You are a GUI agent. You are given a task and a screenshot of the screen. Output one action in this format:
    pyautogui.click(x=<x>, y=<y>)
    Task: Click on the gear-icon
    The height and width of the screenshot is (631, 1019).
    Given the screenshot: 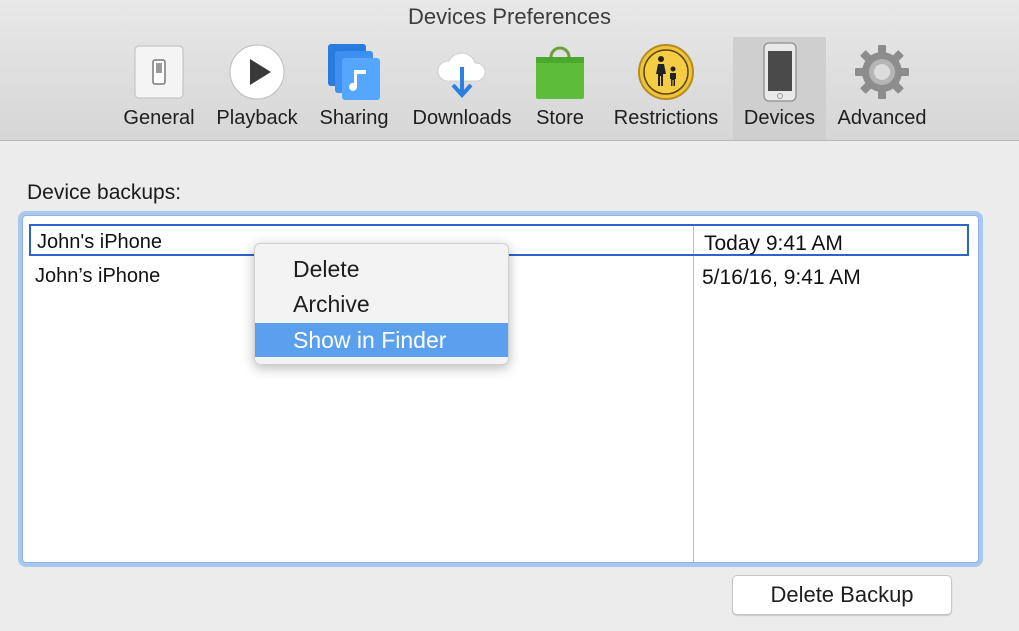 What is the action you would take?
    pyautogui.click(x=882, y=72)
    